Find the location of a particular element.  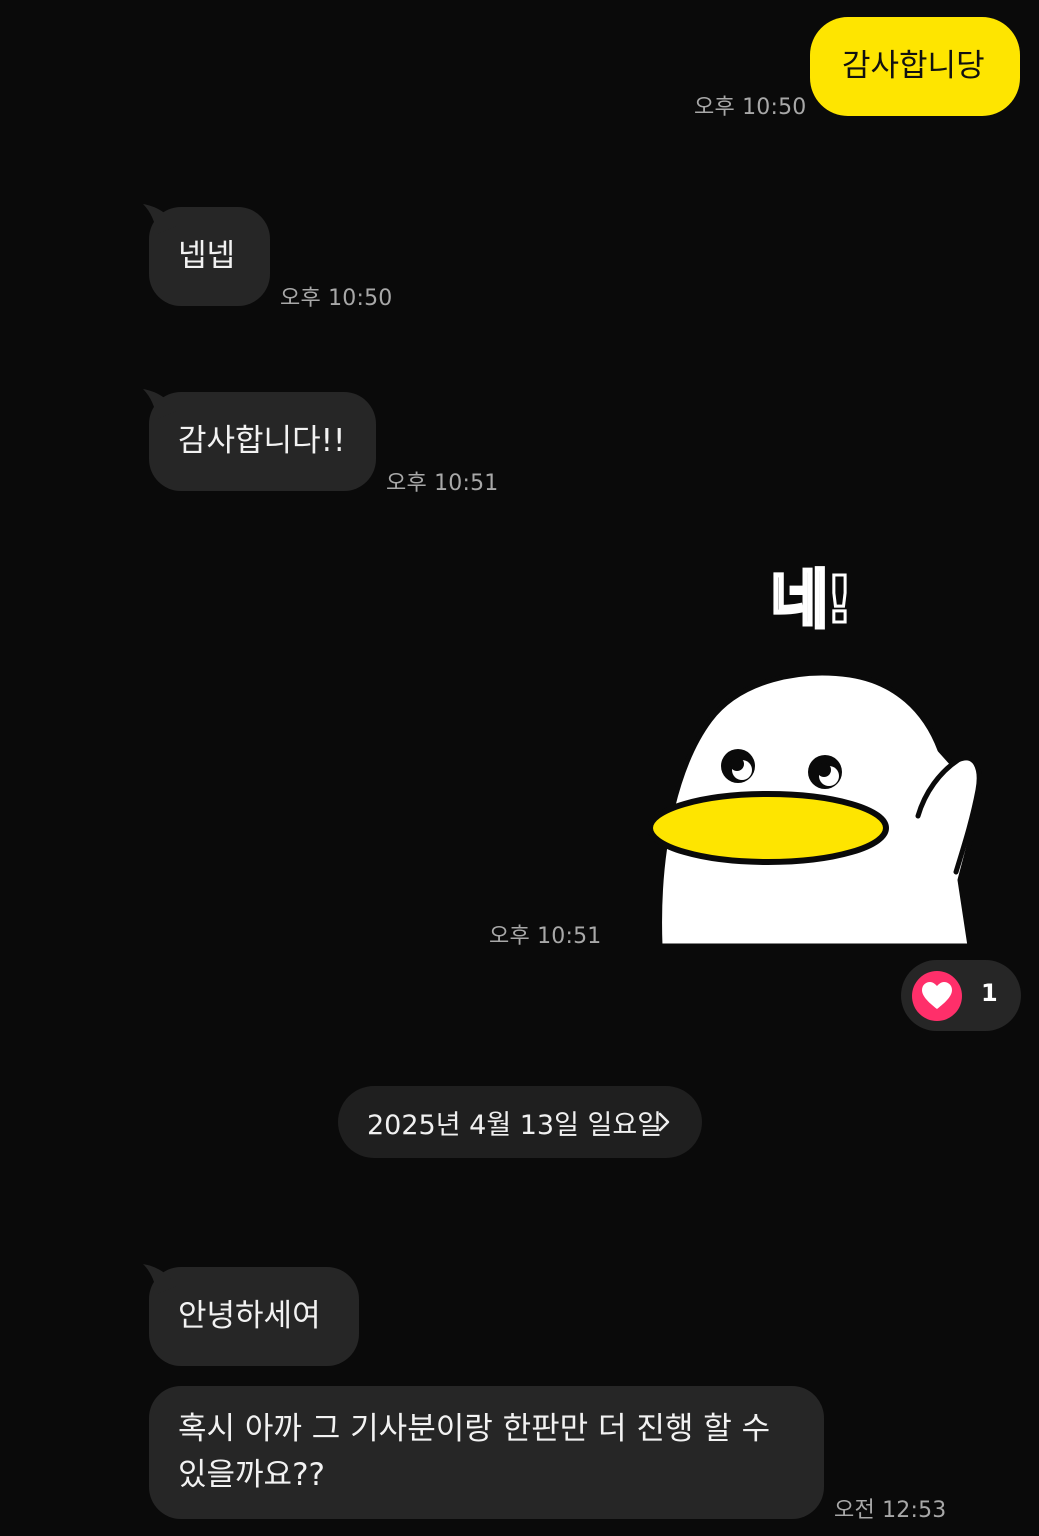

reaction-count: 1 is located at coordinates (989, 993).